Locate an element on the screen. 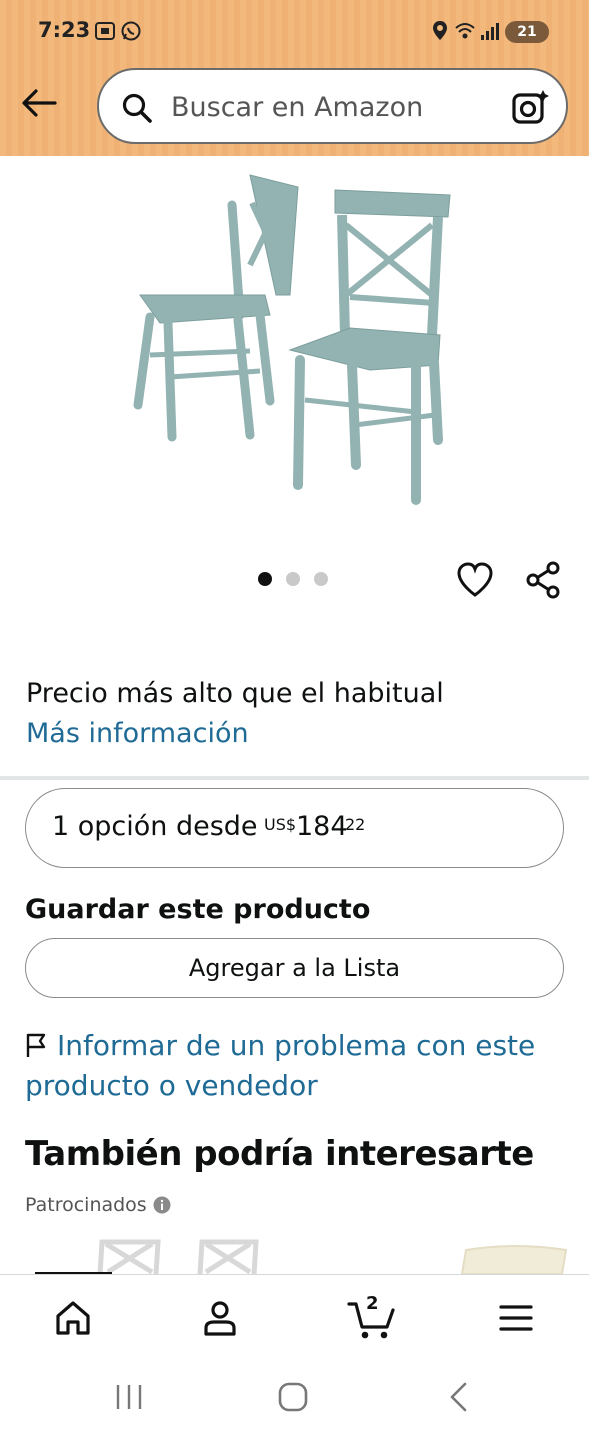  search-bar is located at coordinates (332, 106).